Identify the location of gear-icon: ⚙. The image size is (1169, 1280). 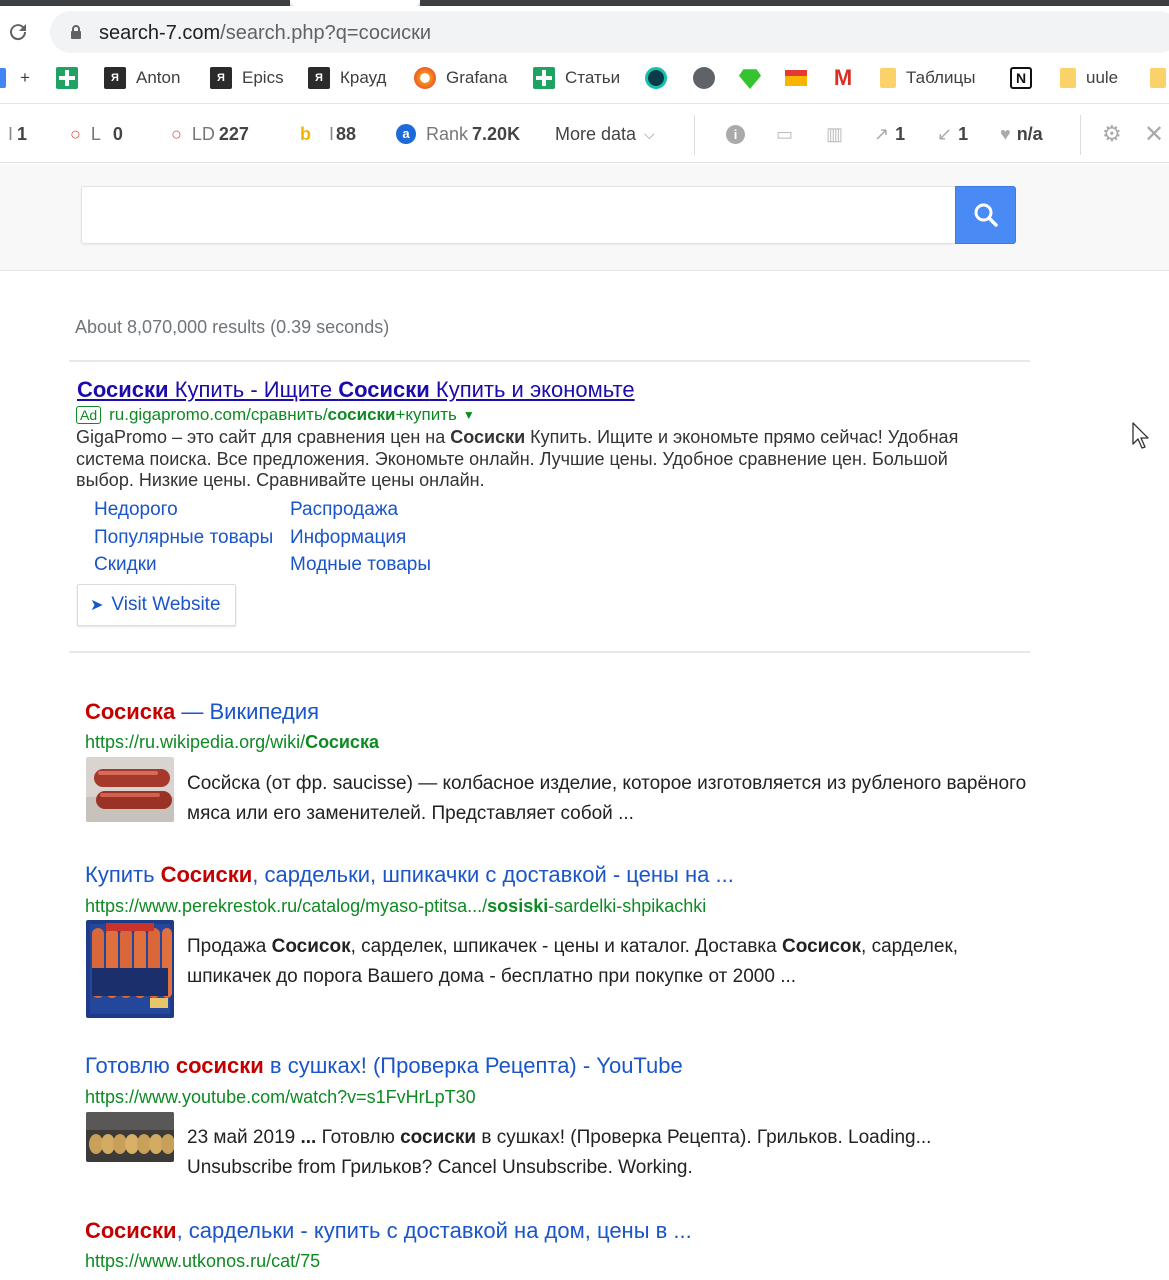
(1112, 133).